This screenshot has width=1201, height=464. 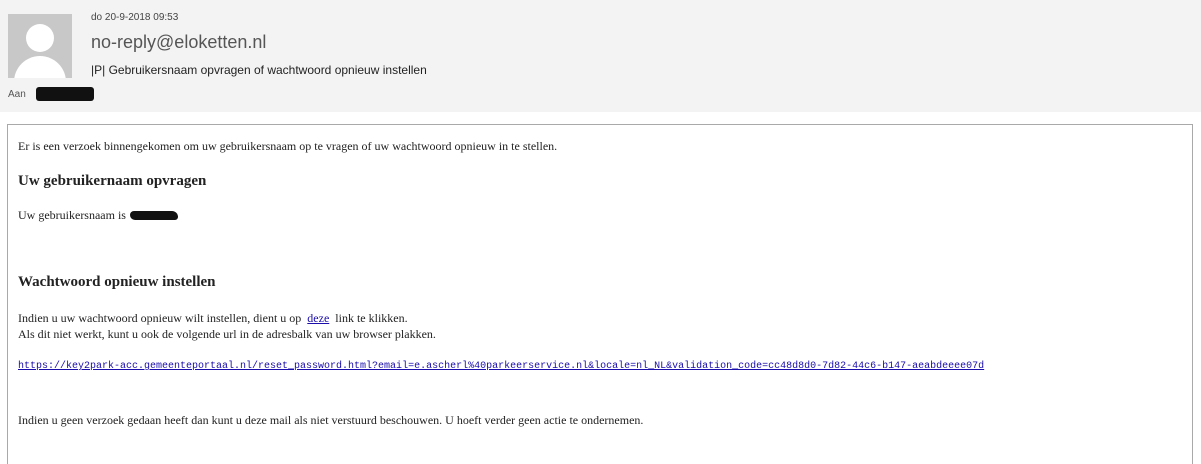 I want to click on recipient-row: Aan, so click(x=51, y=94).